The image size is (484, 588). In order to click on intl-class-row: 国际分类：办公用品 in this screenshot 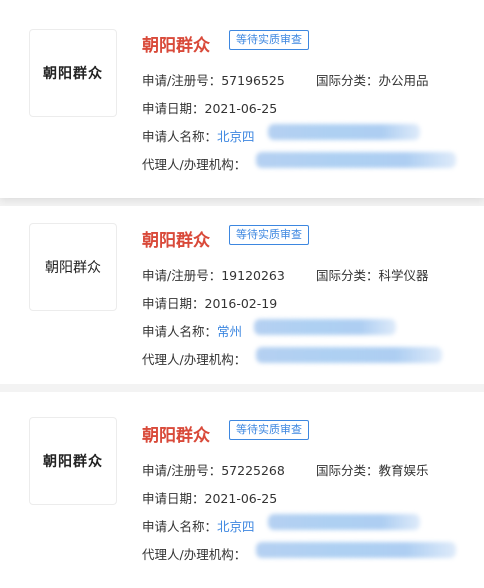, I will do `click(372, 79)`.